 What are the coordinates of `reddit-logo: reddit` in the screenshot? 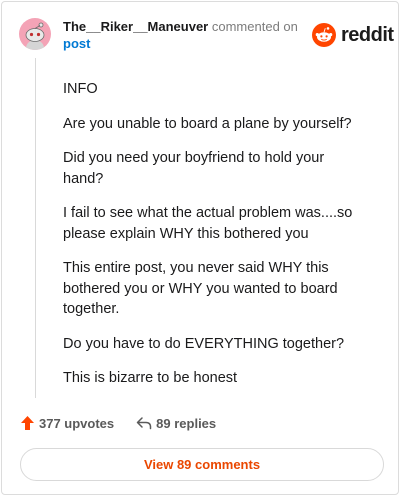 It's located at (353, 35).